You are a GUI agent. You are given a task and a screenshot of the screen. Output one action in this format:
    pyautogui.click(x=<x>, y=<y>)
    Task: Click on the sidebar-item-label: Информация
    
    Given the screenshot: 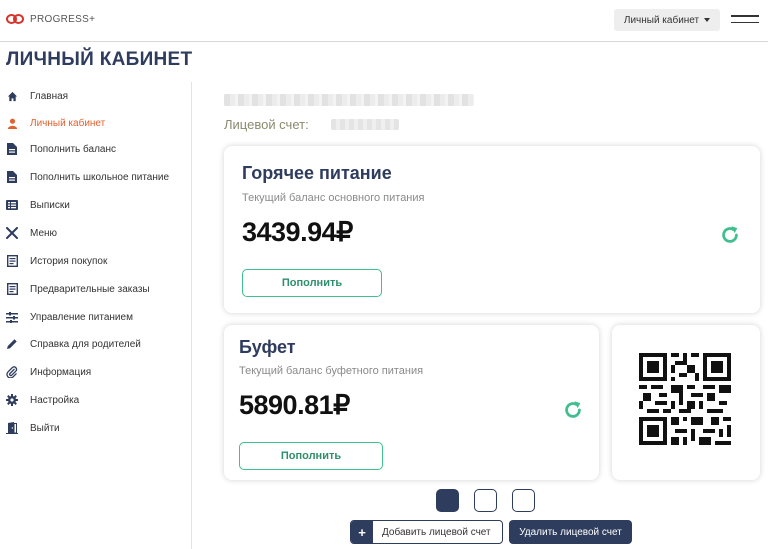 What is the action you would take?
    pyautogui.click(x=61, y=372)
    